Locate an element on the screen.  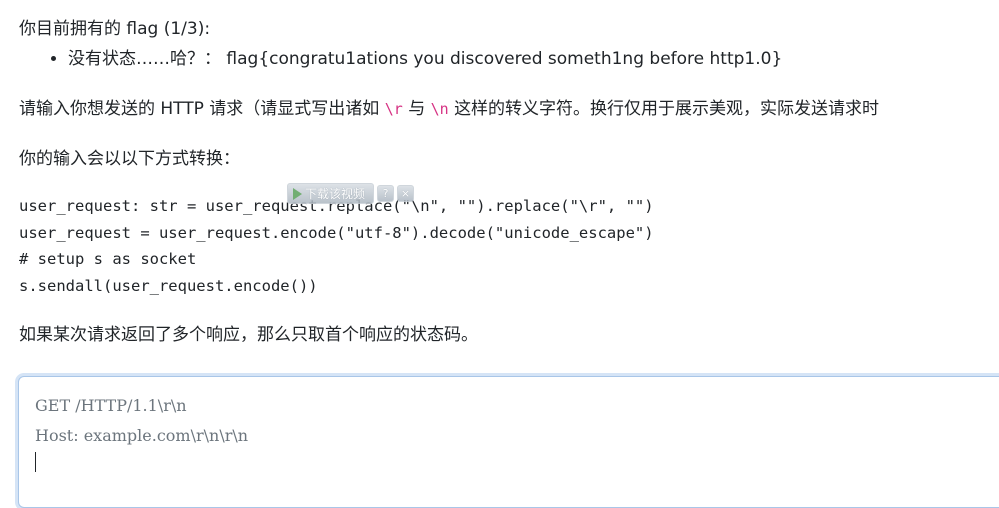
response-note: 如果某次请求返回了多个响应，那么只取首个响应的状态码。 is located at coordinates (248, 335).